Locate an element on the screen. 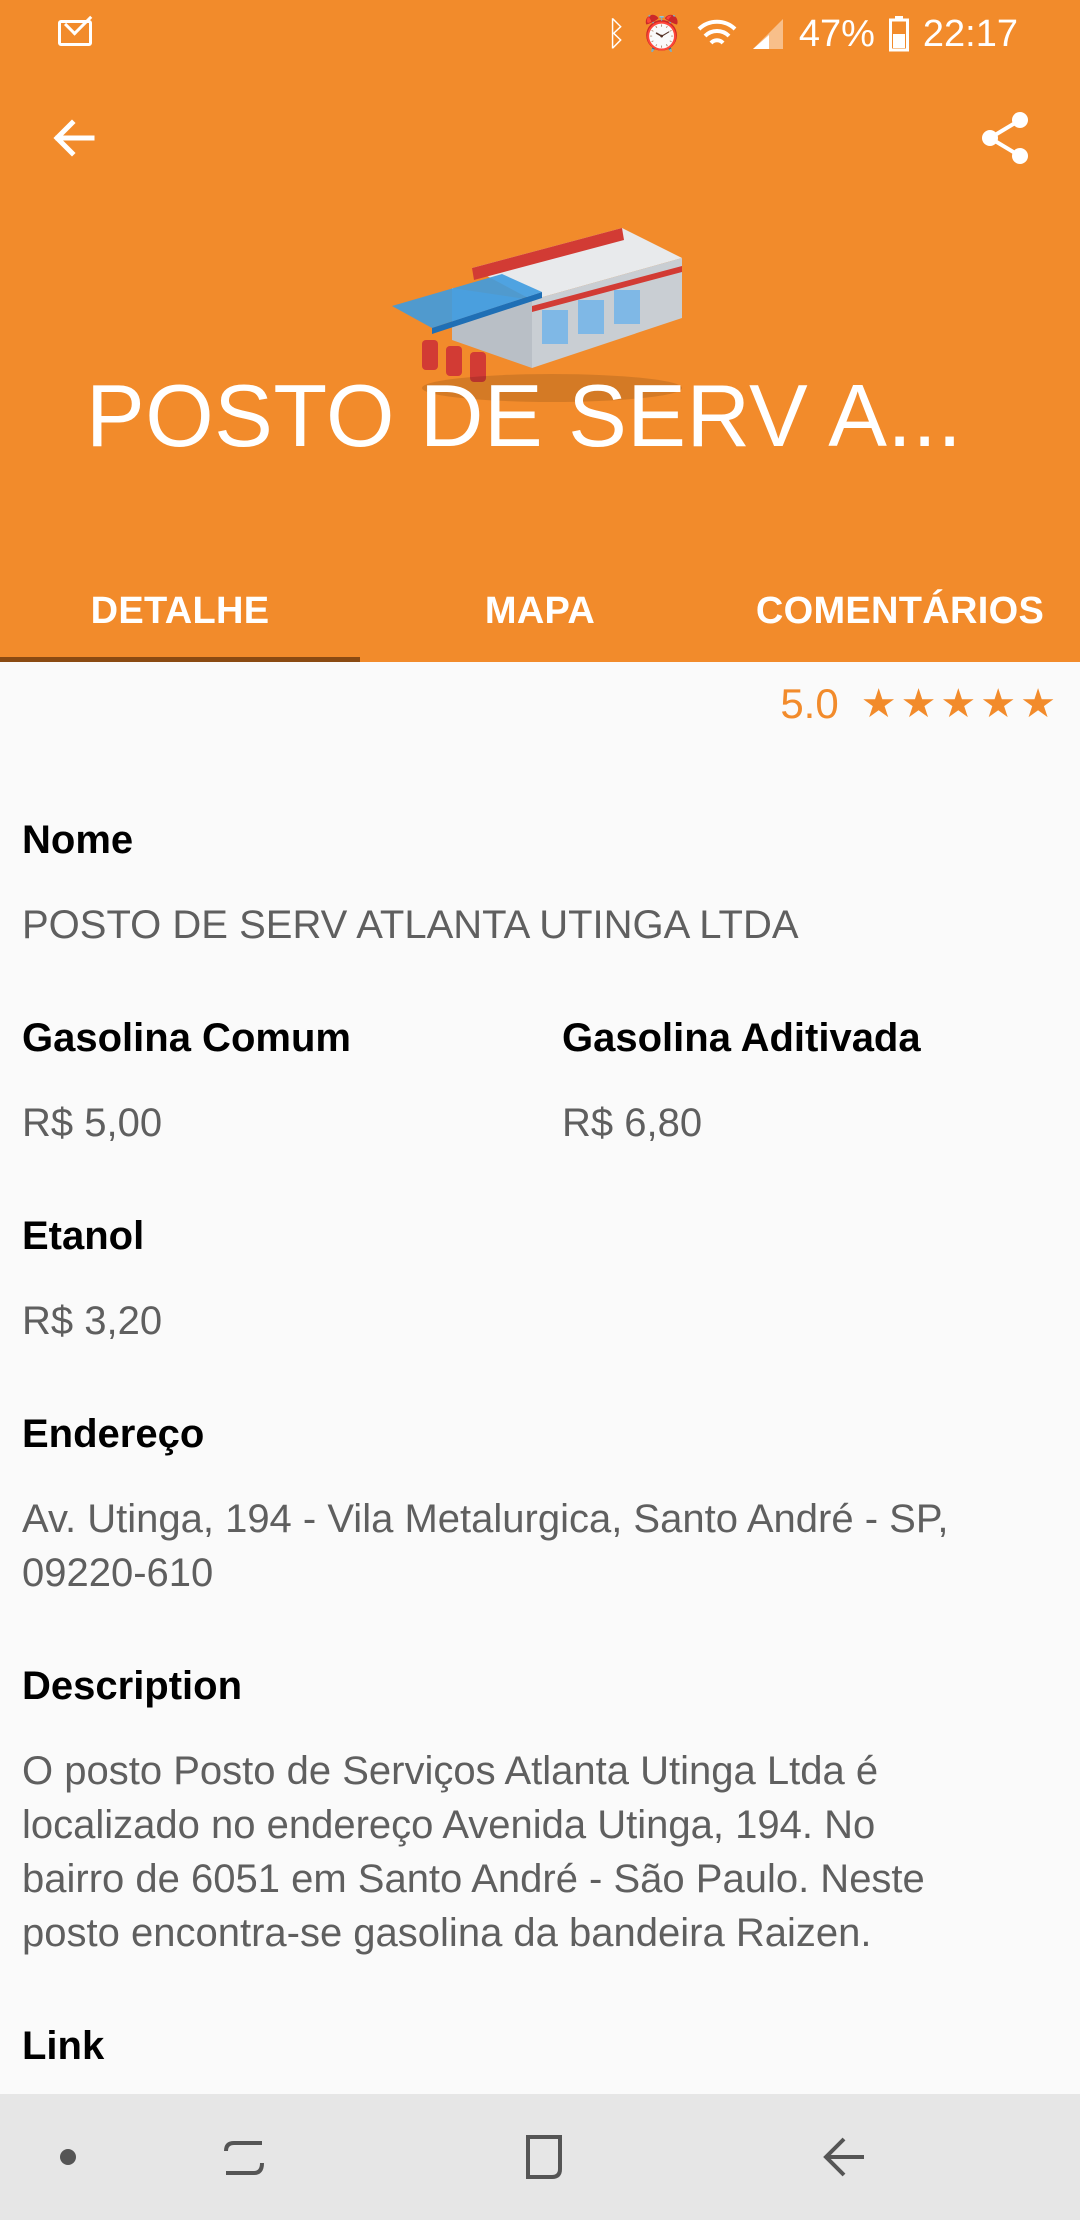 The height and width of the screenshot is (2220, 1080). battery-icon is located at coordinates (898, 34).